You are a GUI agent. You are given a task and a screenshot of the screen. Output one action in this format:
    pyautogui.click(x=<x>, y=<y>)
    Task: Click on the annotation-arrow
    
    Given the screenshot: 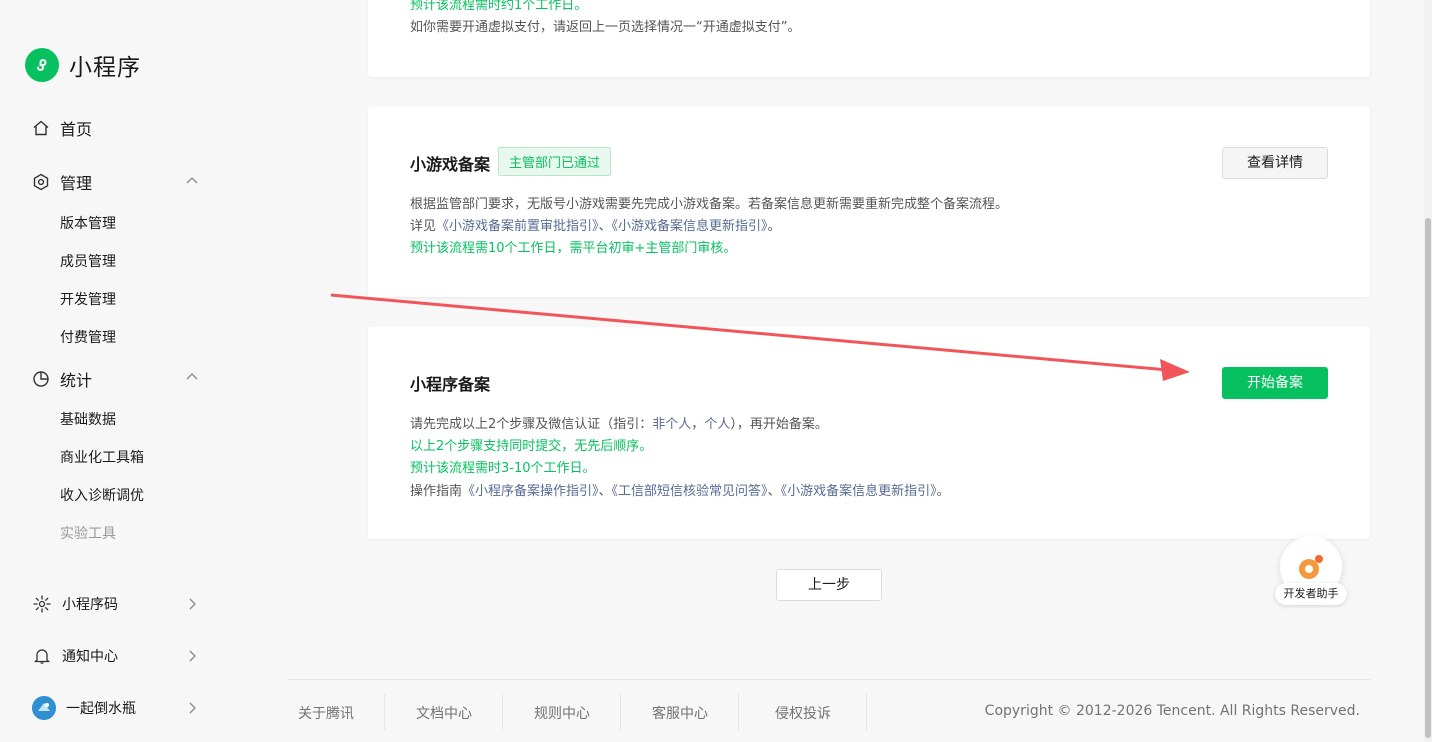 What is the action you would take?
    pyautogui.click(x=760, y=337)
    